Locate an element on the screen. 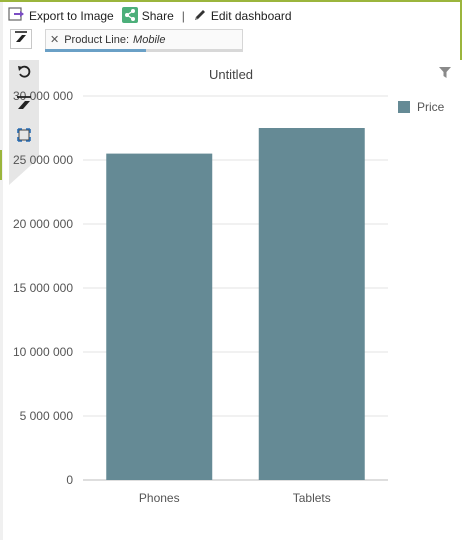 The width and height of the screenshot is (462, 540). chart-legend: Price is located at coordinates (421, 107).